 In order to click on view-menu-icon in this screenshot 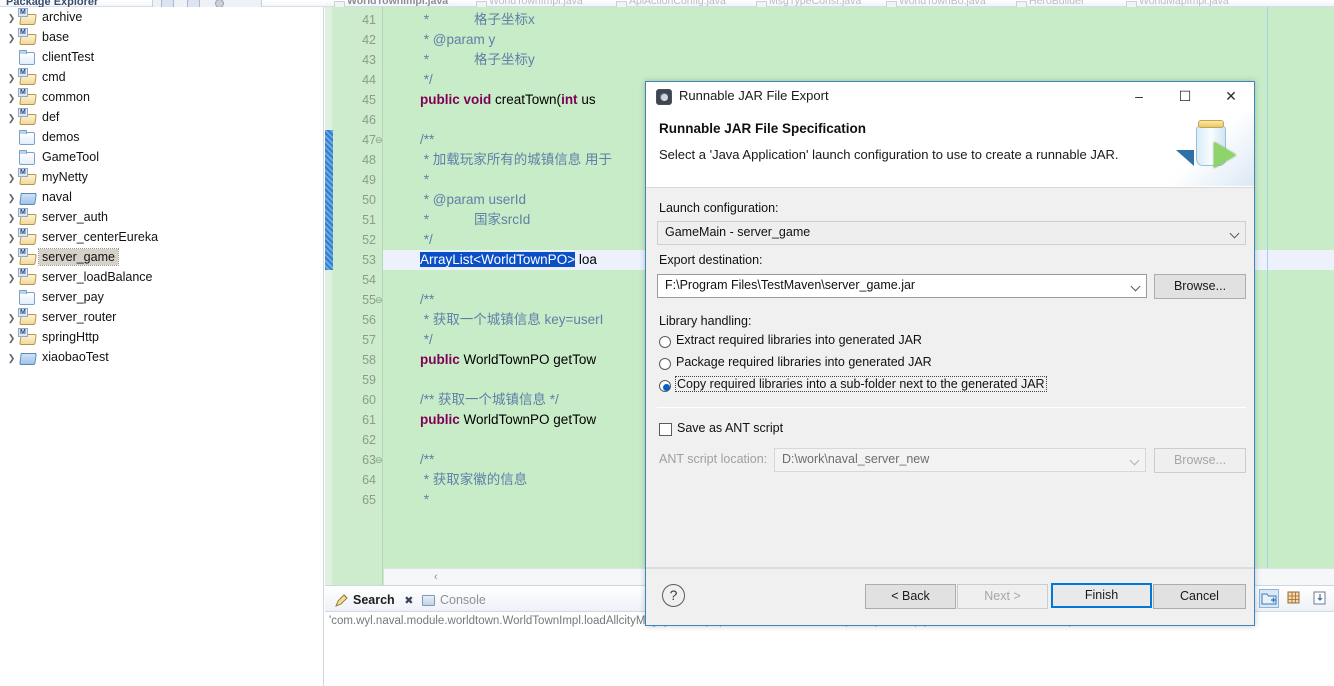, I will do `click(219, 3)`.